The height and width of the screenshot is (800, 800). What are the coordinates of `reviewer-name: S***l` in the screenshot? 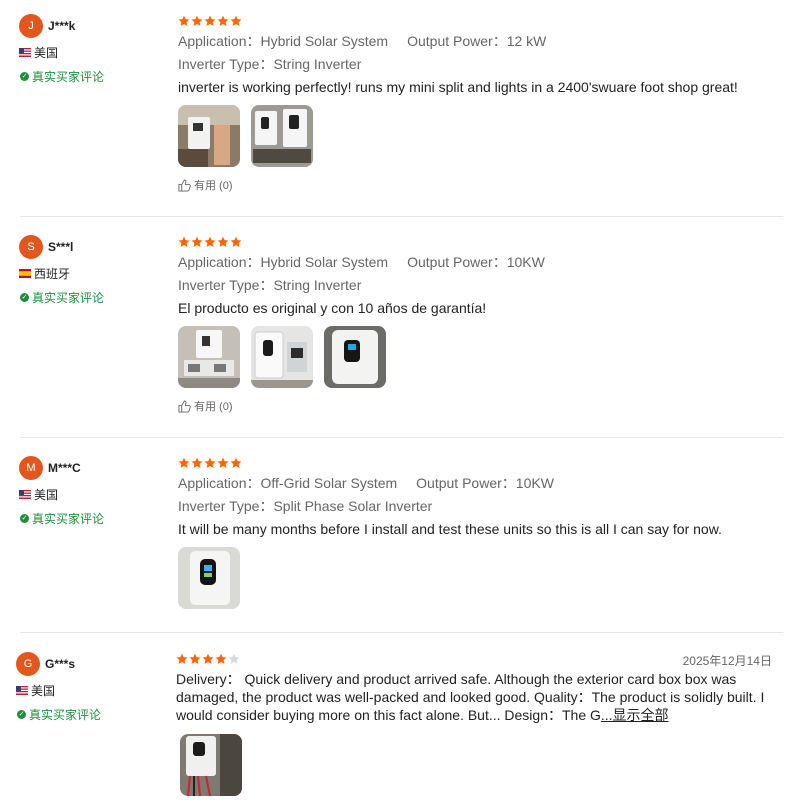 It's located at (61, 247).